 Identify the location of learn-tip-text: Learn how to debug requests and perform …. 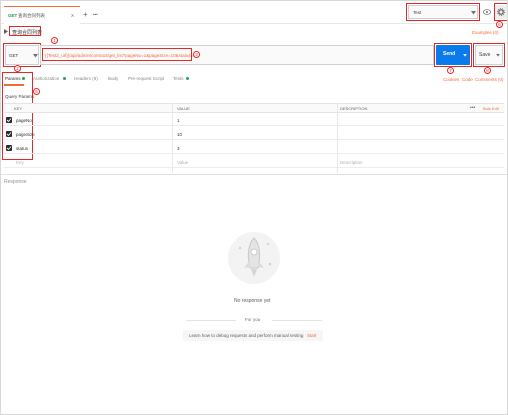
(246, 335).